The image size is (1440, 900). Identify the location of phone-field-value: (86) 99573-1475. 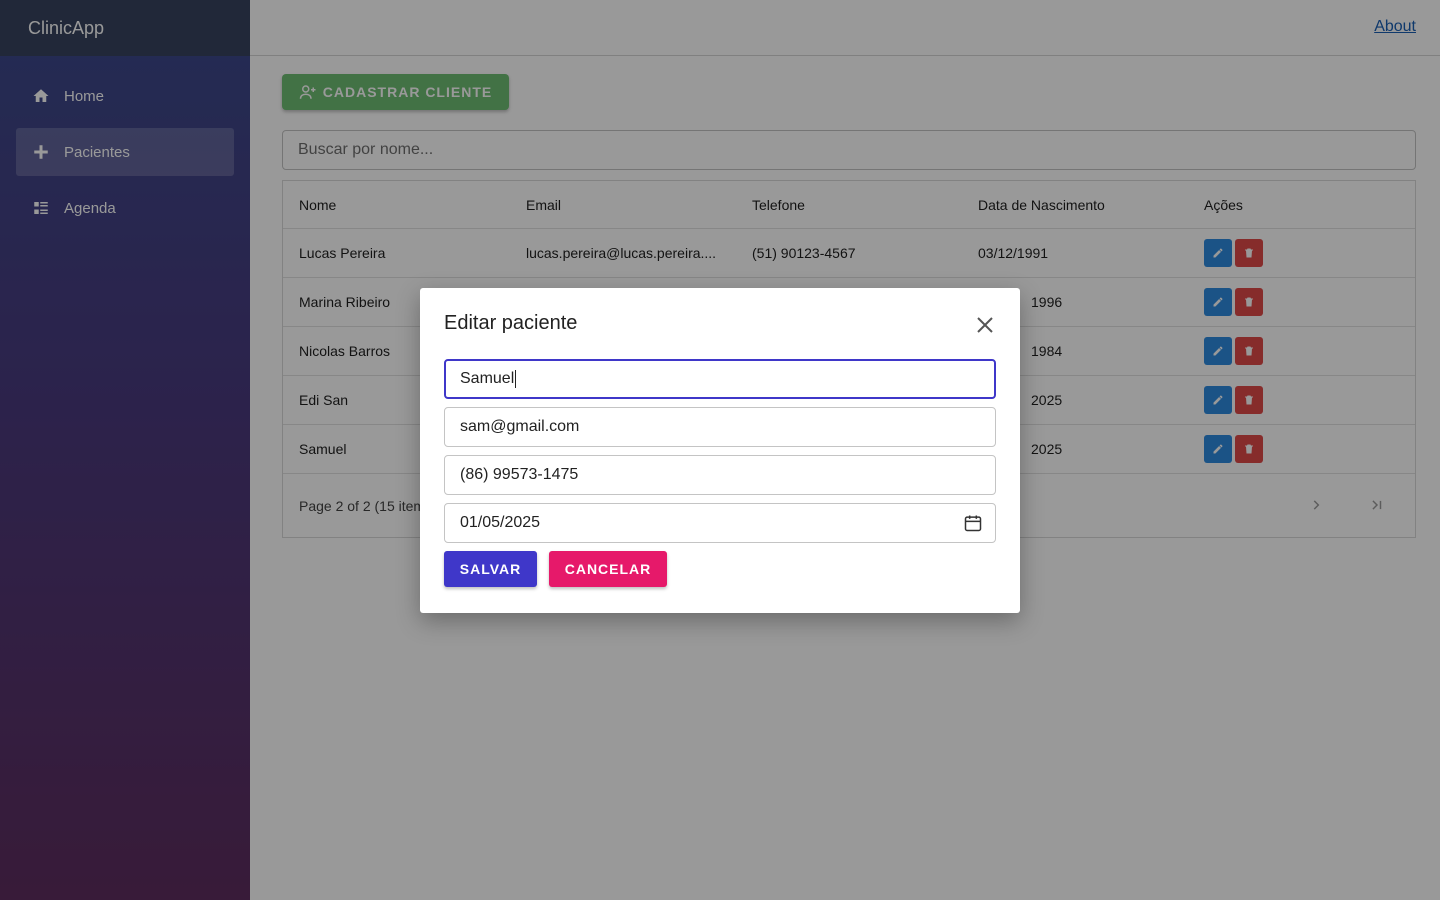
(519, 474).